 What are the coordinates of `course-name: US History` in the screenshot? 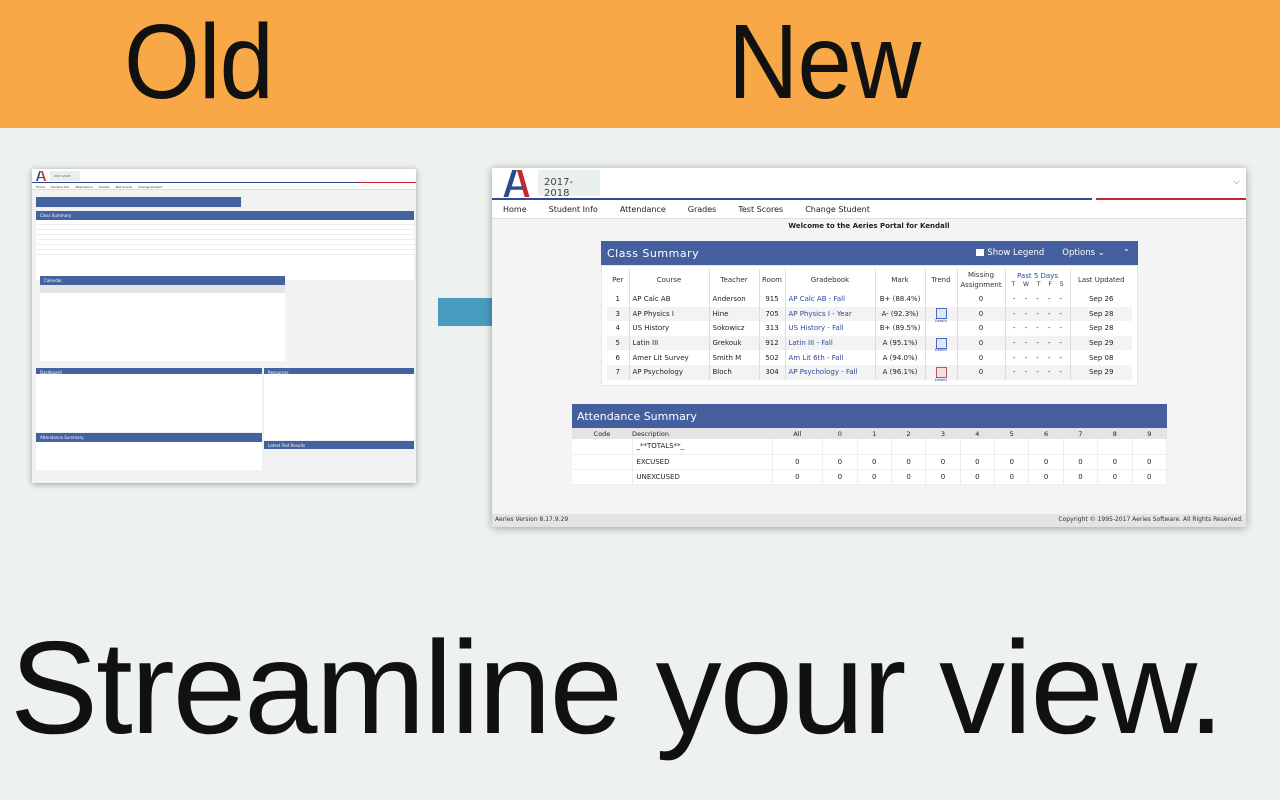 It's located at (669, 328).